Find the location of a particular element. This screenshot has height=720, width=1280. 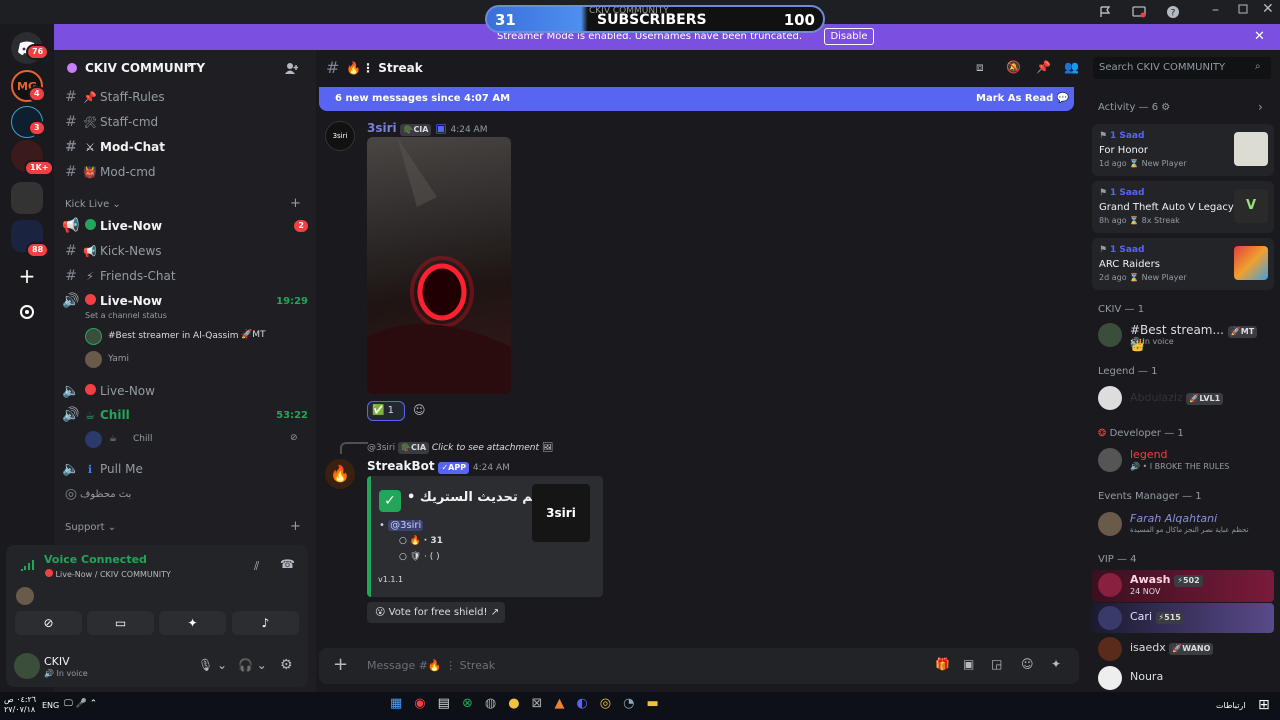

screen-share-button: ▭ is located at coordinates (120, 623).